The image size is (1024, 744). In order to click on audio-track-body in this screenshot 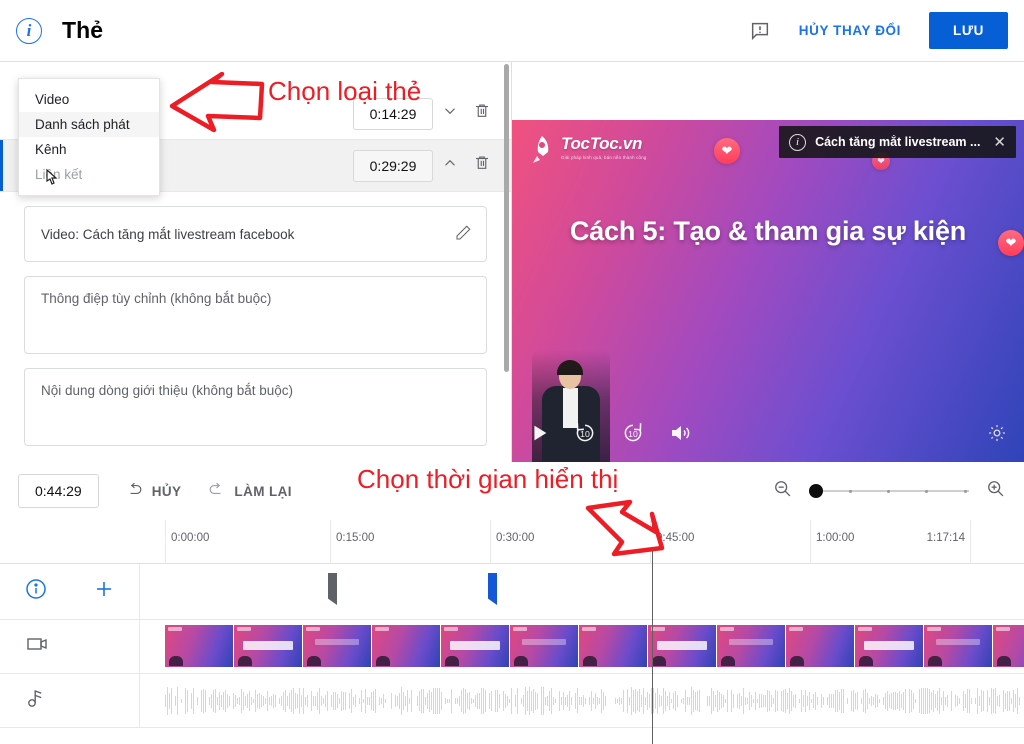, I will do `click(582, 700)`.